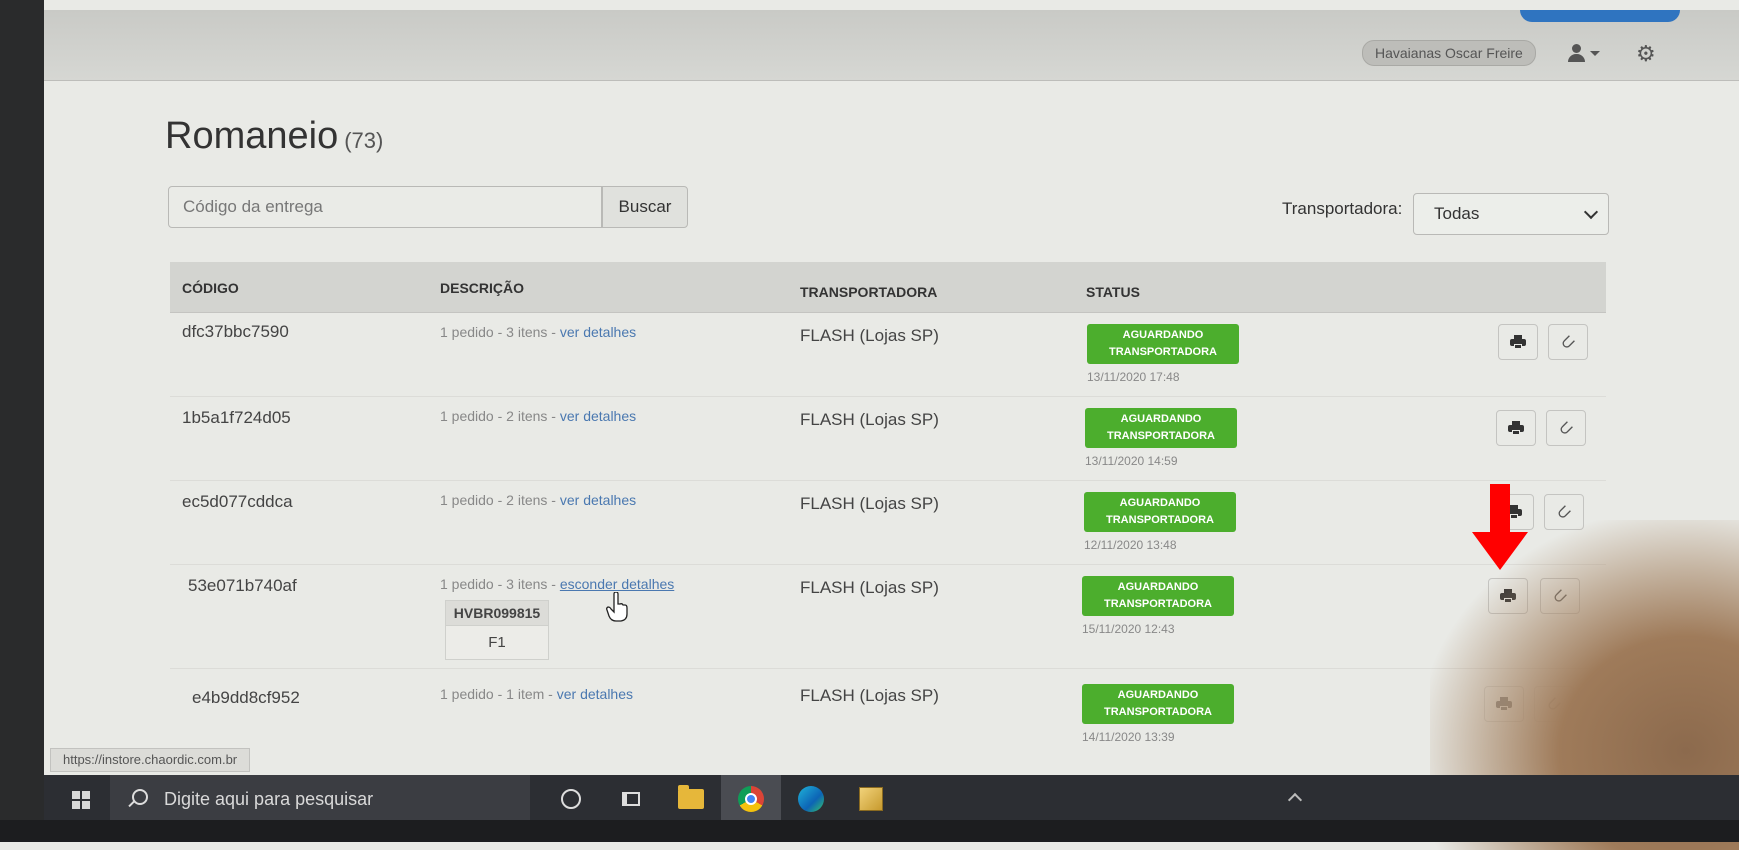 The width and height of the screenshot is (1739, 850). Describe the element at coordinates (364, 140) in the screenshot. I see `page-title-count: (73)` at that location.